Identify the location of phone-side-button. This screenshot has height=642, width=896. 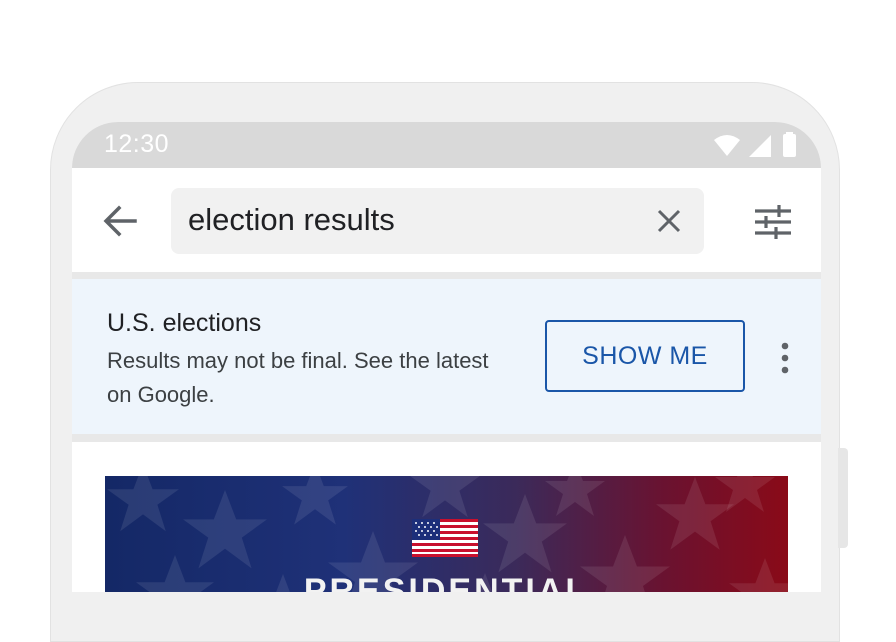
(843, 498).